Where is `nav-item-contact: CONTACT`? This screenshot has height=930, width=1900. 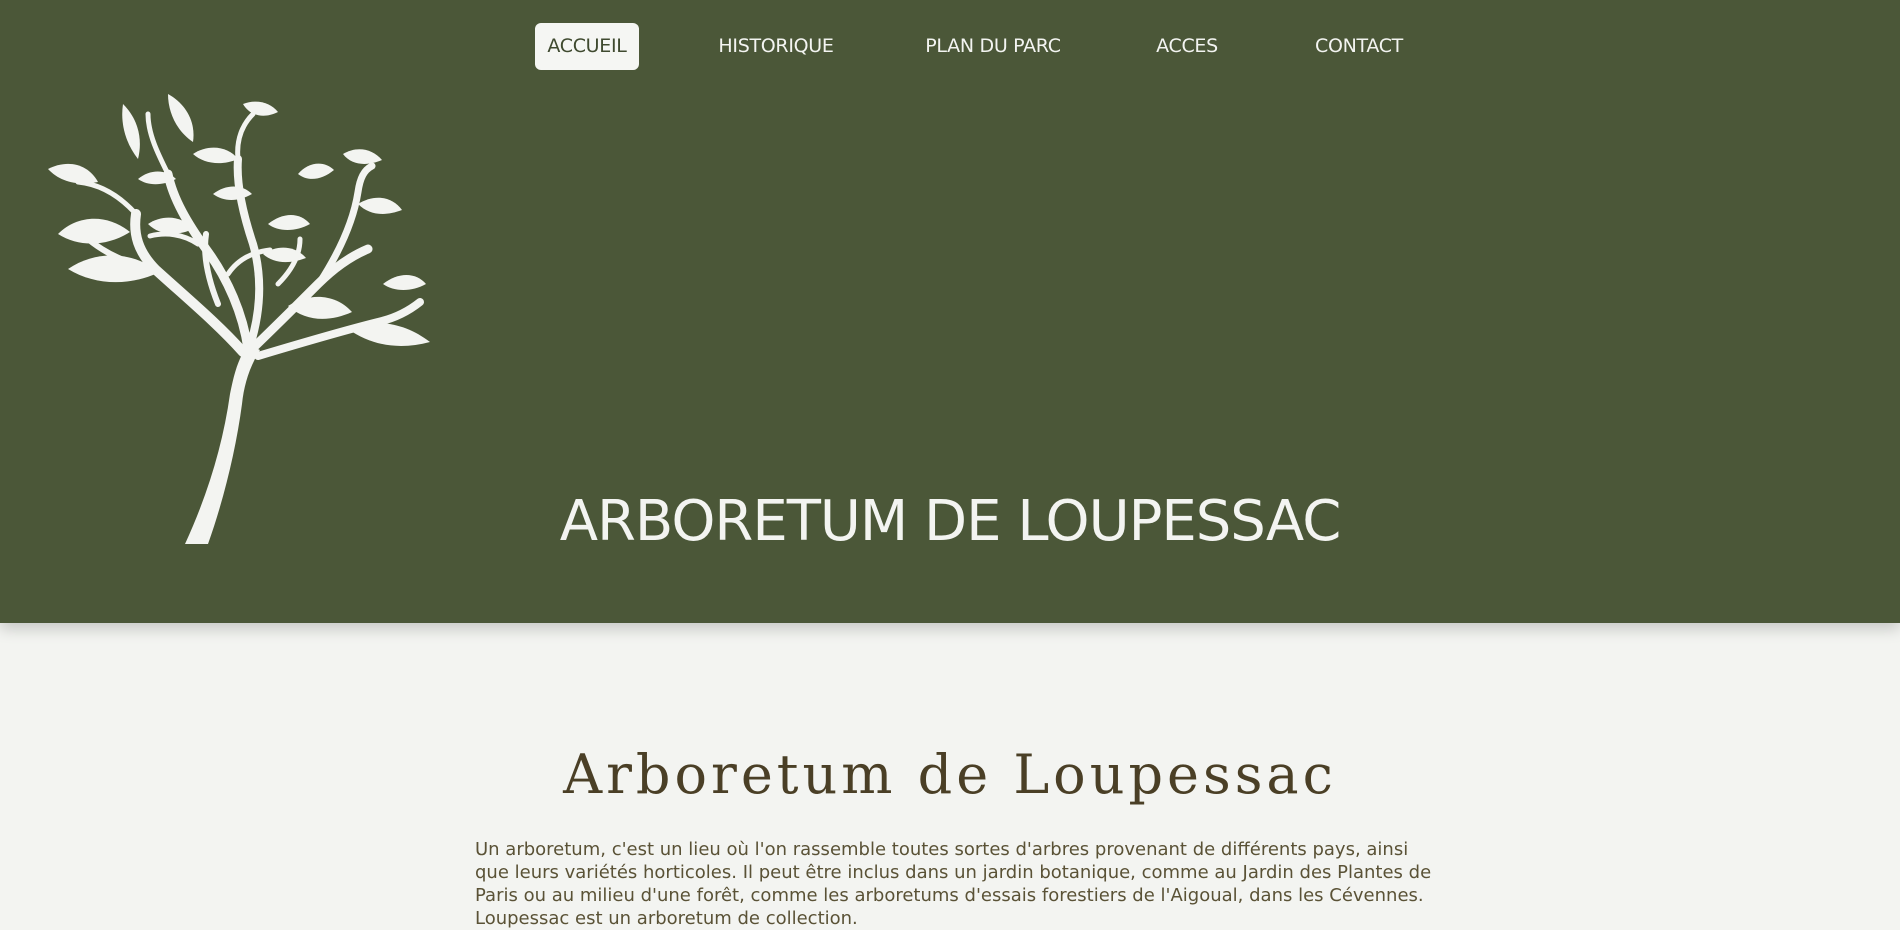 nav-item-contact: CONTACT is located at coordinates (1359, 46).